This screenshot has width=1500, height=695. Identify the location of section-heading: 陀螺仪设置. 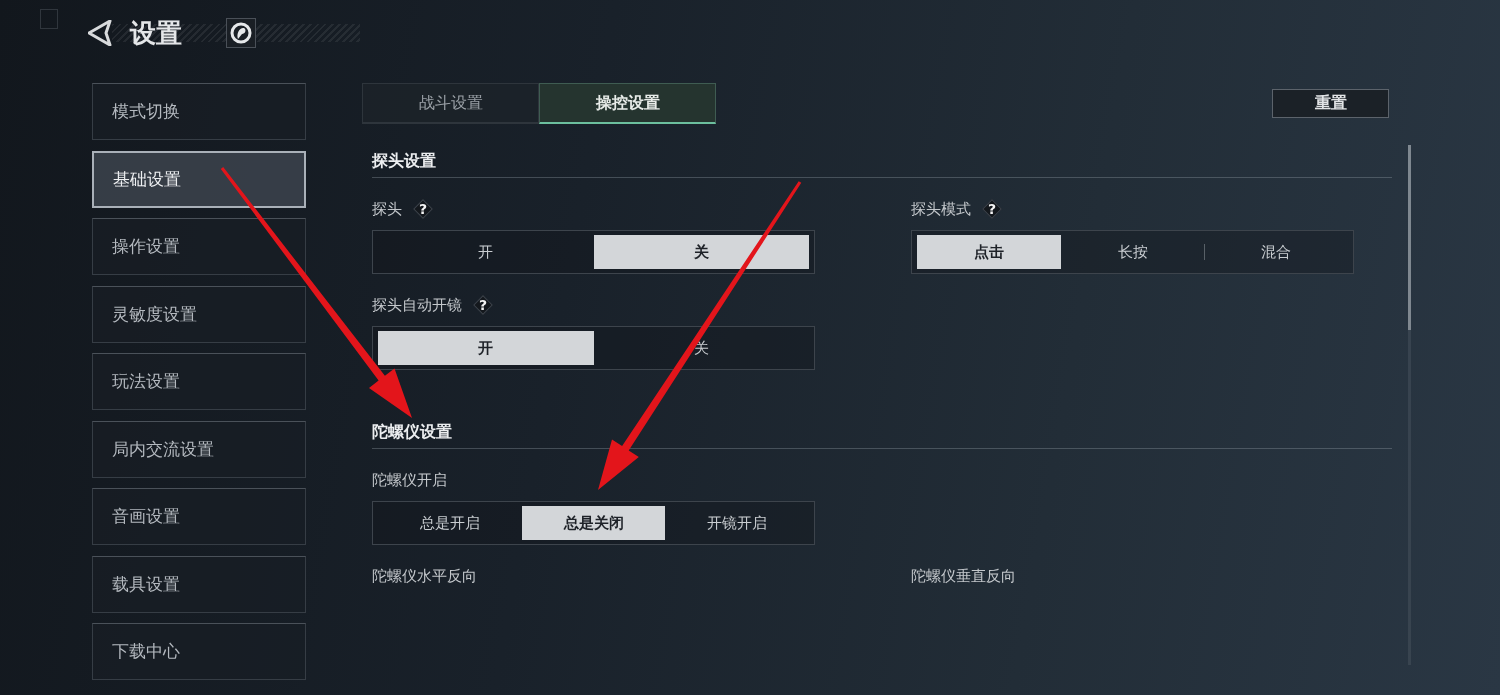
(412, 432).